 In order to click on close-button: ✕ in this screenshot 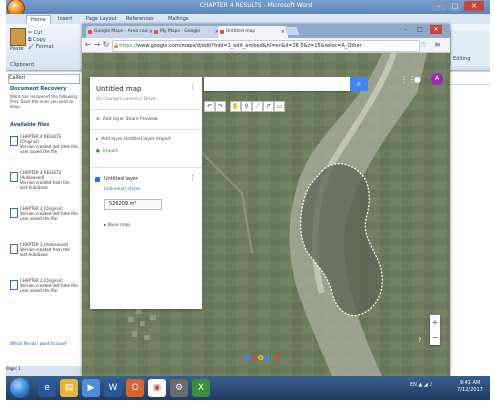, I will do `click(474, 6)`.